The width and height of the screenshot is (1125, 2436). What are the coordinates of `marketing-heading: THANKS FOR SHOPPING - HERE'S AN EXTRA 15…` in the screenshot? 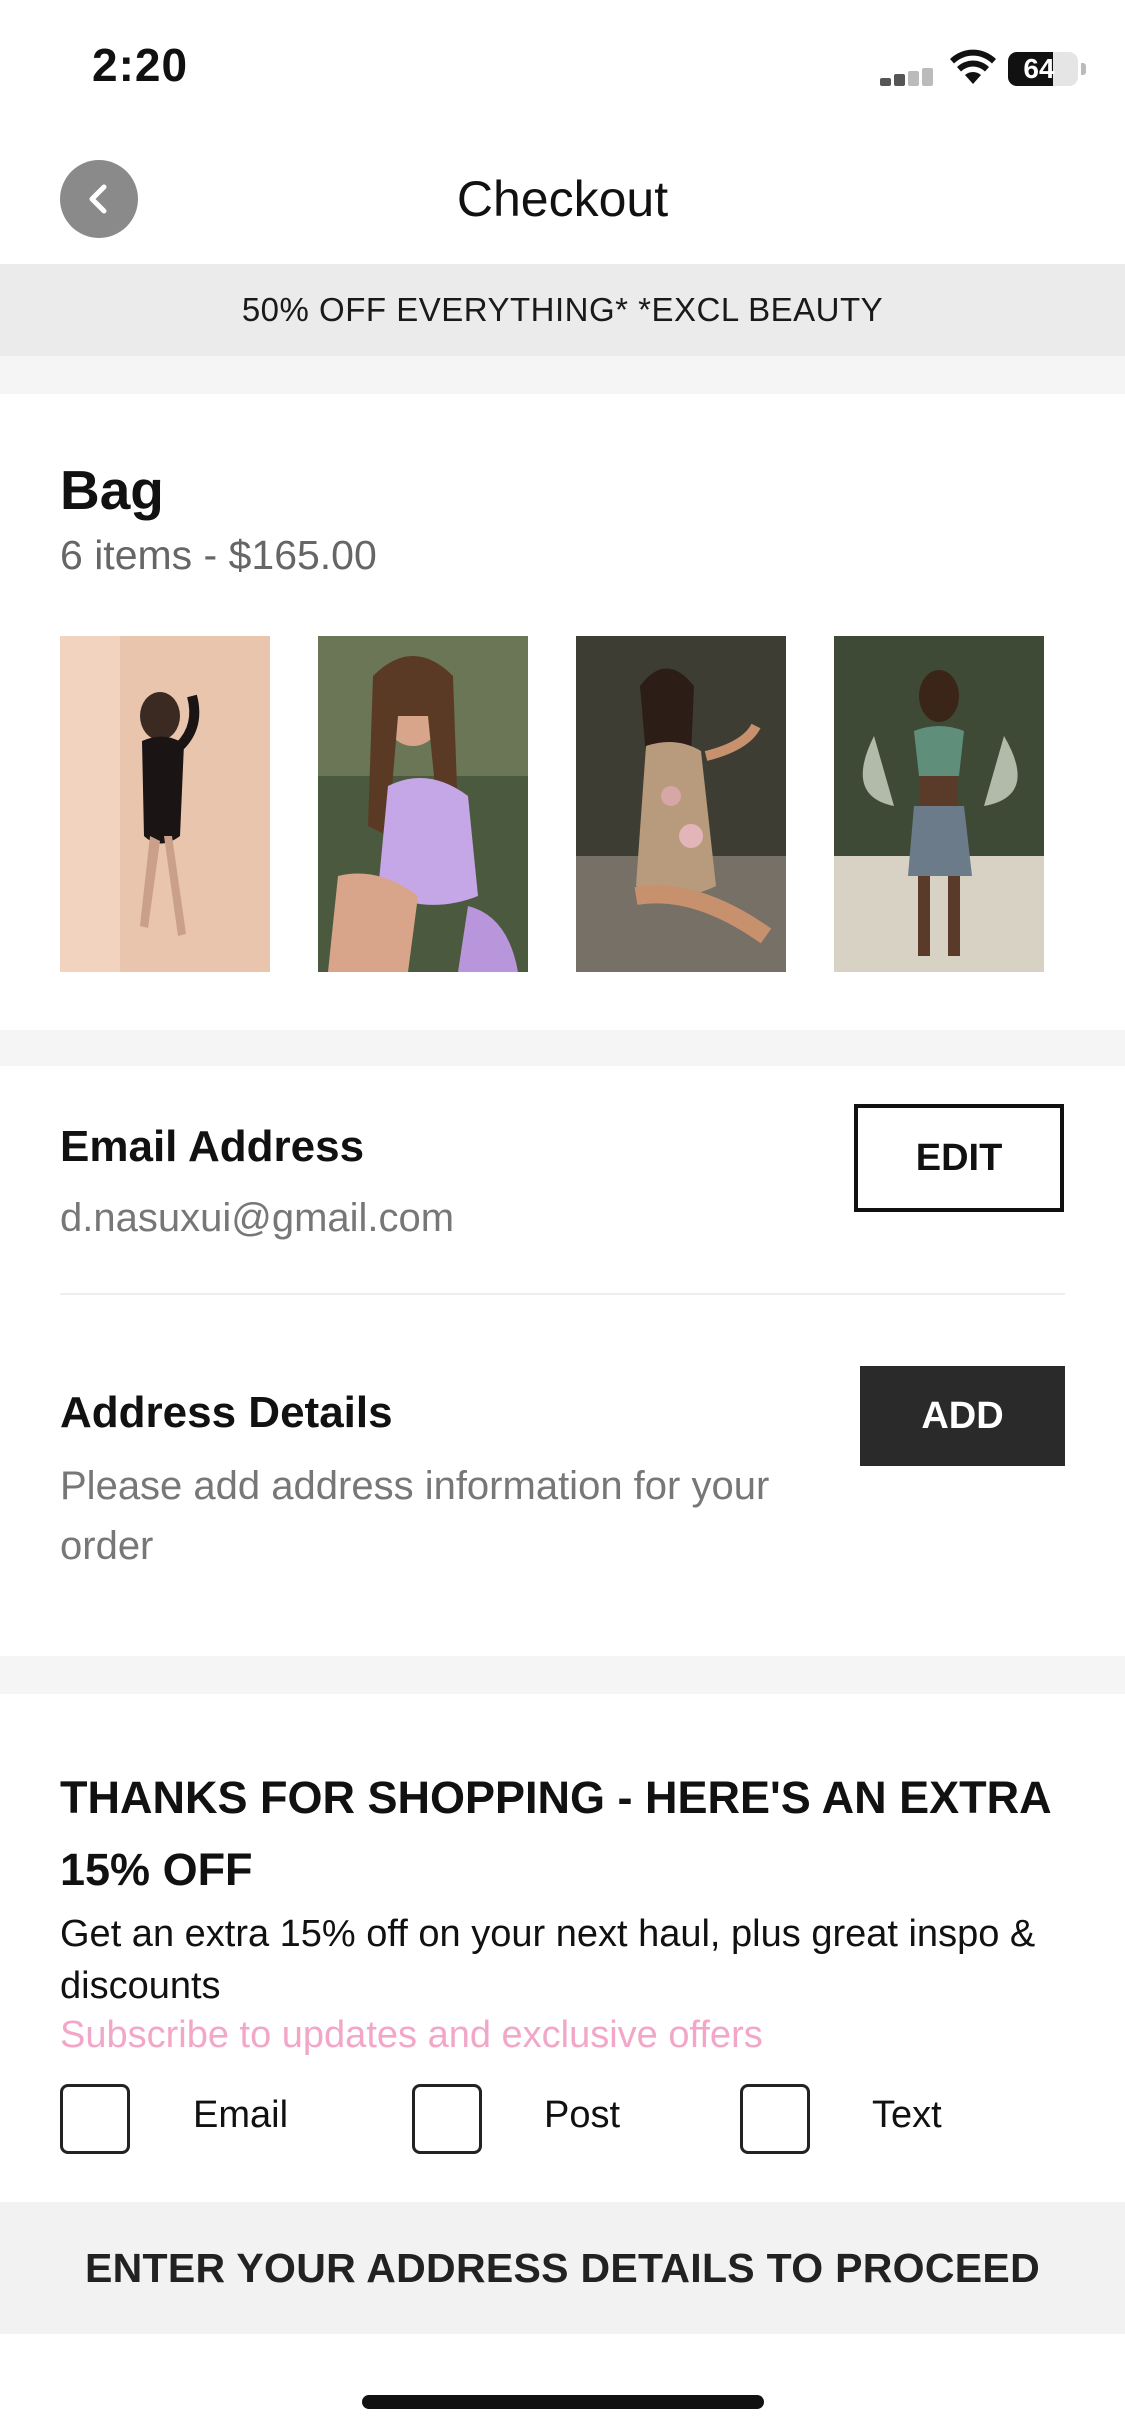 It's located at (560, 1834).